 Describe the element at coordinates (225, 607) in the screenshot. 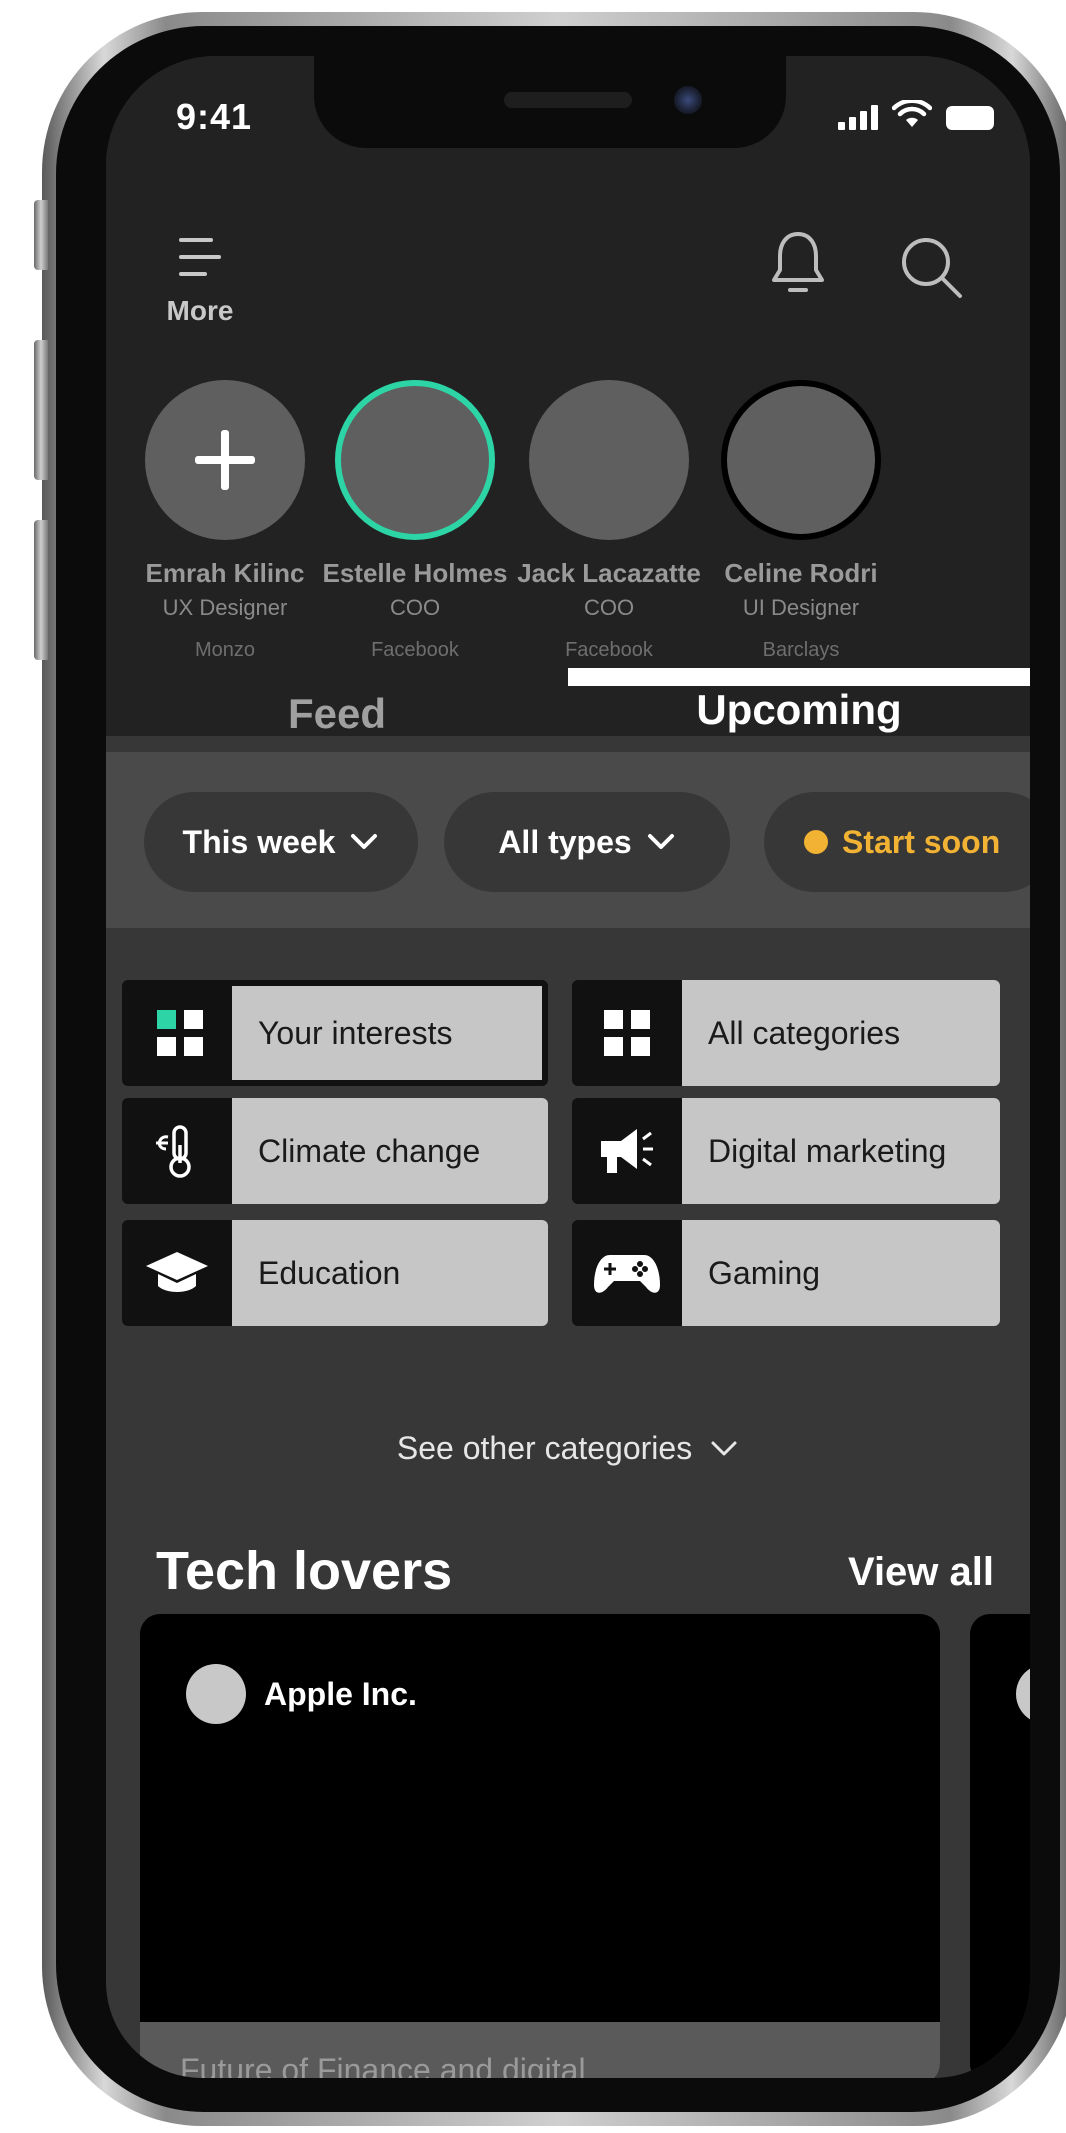

I see `contact-role: UX Designer` at that location.